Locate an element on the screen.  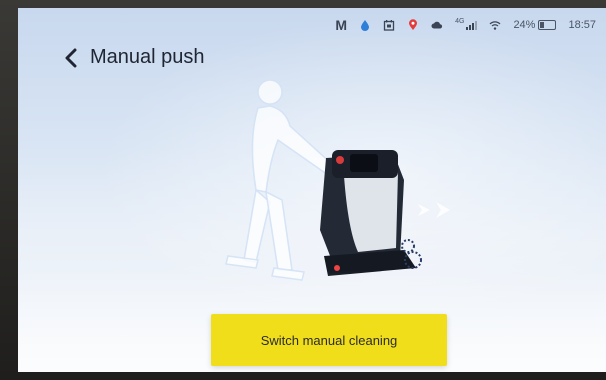
switch-manual-cleaning-button: Switch manual cleaning is located at coordinates (329, 340).